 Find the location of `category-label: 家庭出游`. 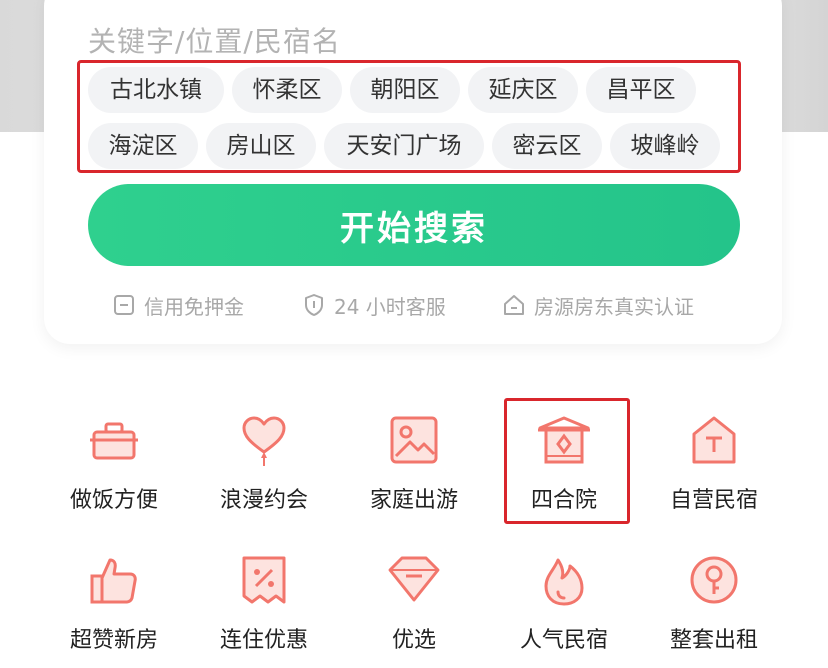

category-label: 家庭出游 is located at coordinates (413, 500).